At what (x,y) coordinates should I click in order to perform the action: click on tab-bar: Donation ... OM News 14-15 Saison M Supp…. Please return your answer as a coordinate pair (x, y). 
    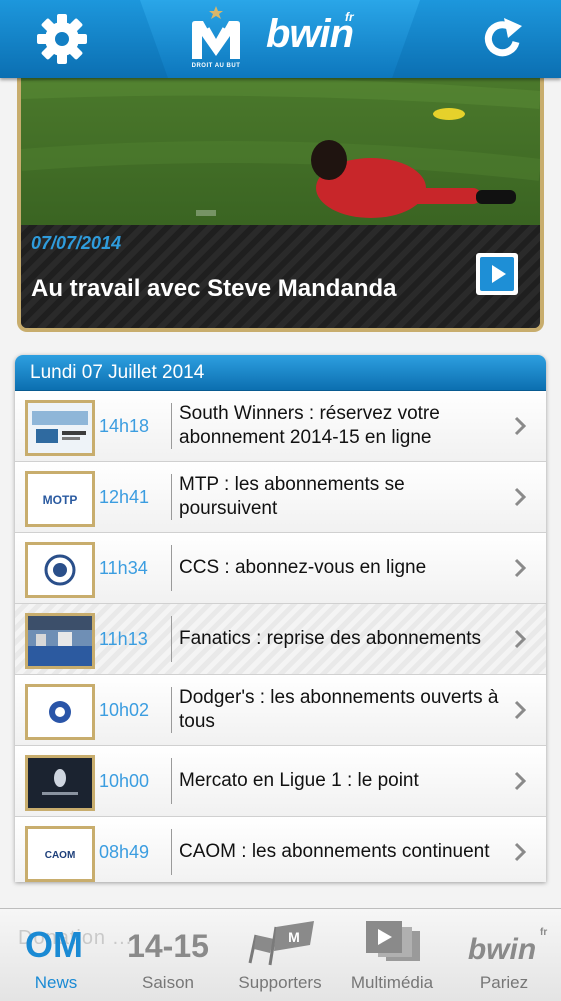
    Looking at the image, I should click on (280, 954).